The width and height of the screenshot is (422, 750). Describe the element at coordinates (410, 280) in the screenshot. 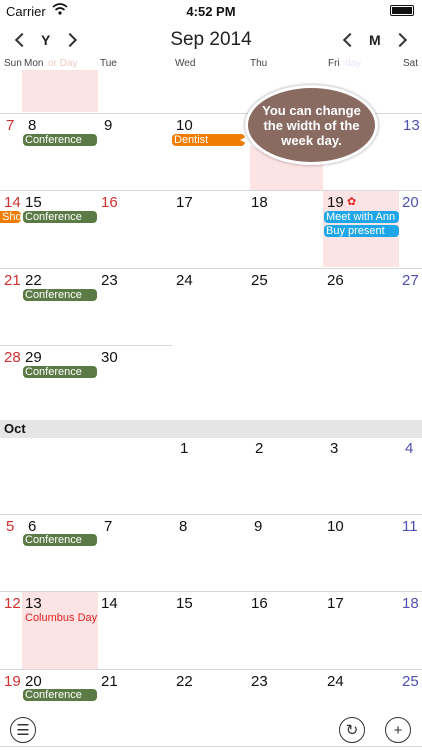

I see `day-cell: 27` at that location.